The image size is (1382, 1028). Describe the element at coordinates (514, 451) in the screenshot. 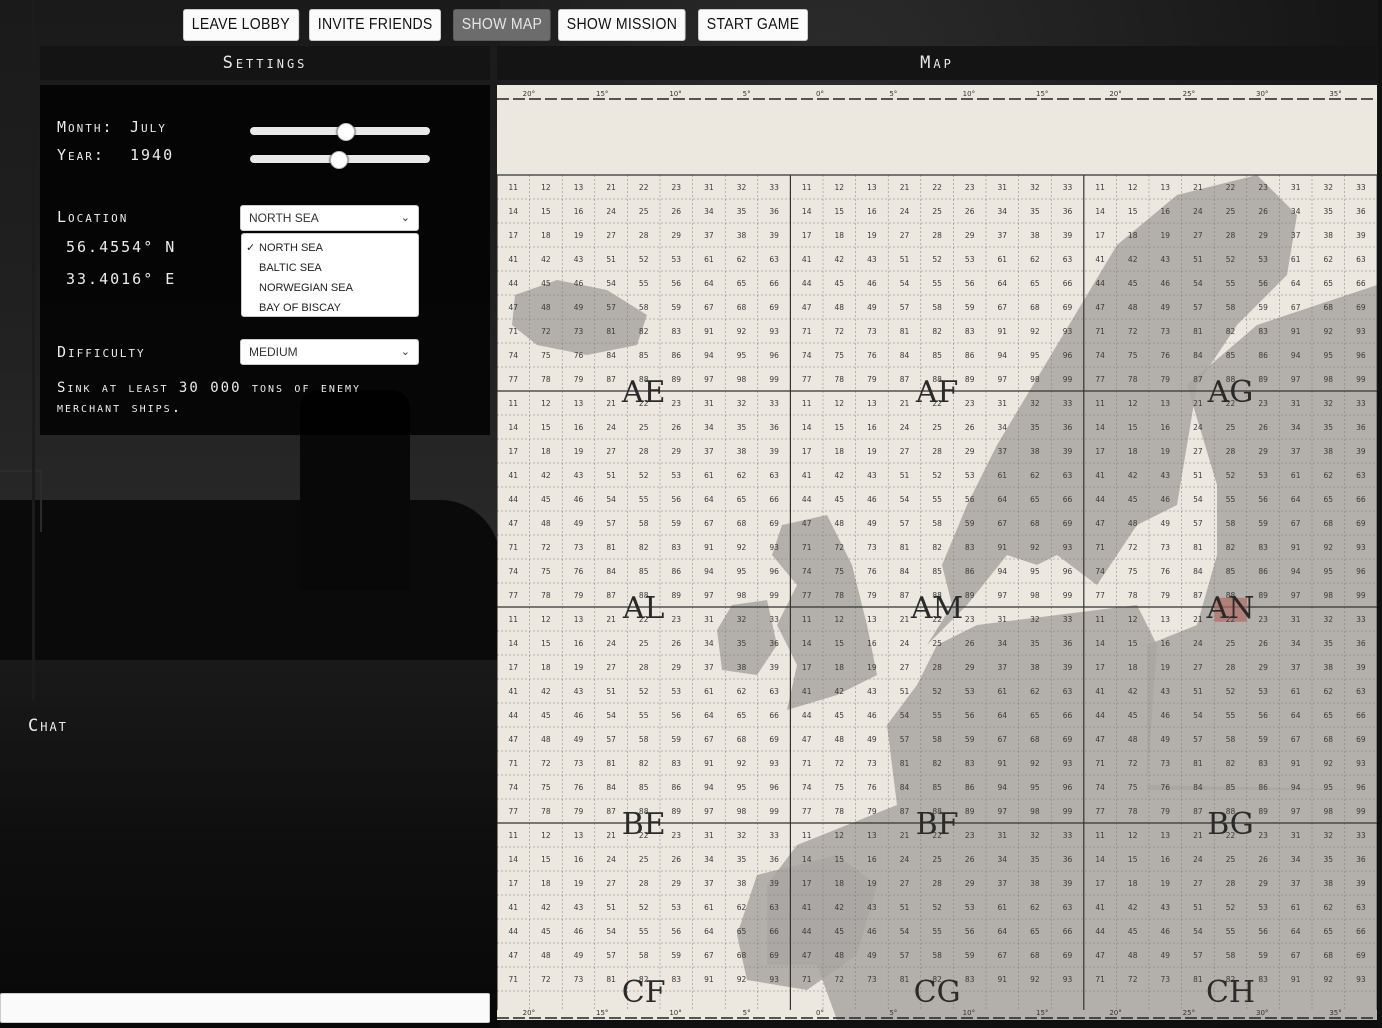

I see `grid-cell-number: 17` at that location.